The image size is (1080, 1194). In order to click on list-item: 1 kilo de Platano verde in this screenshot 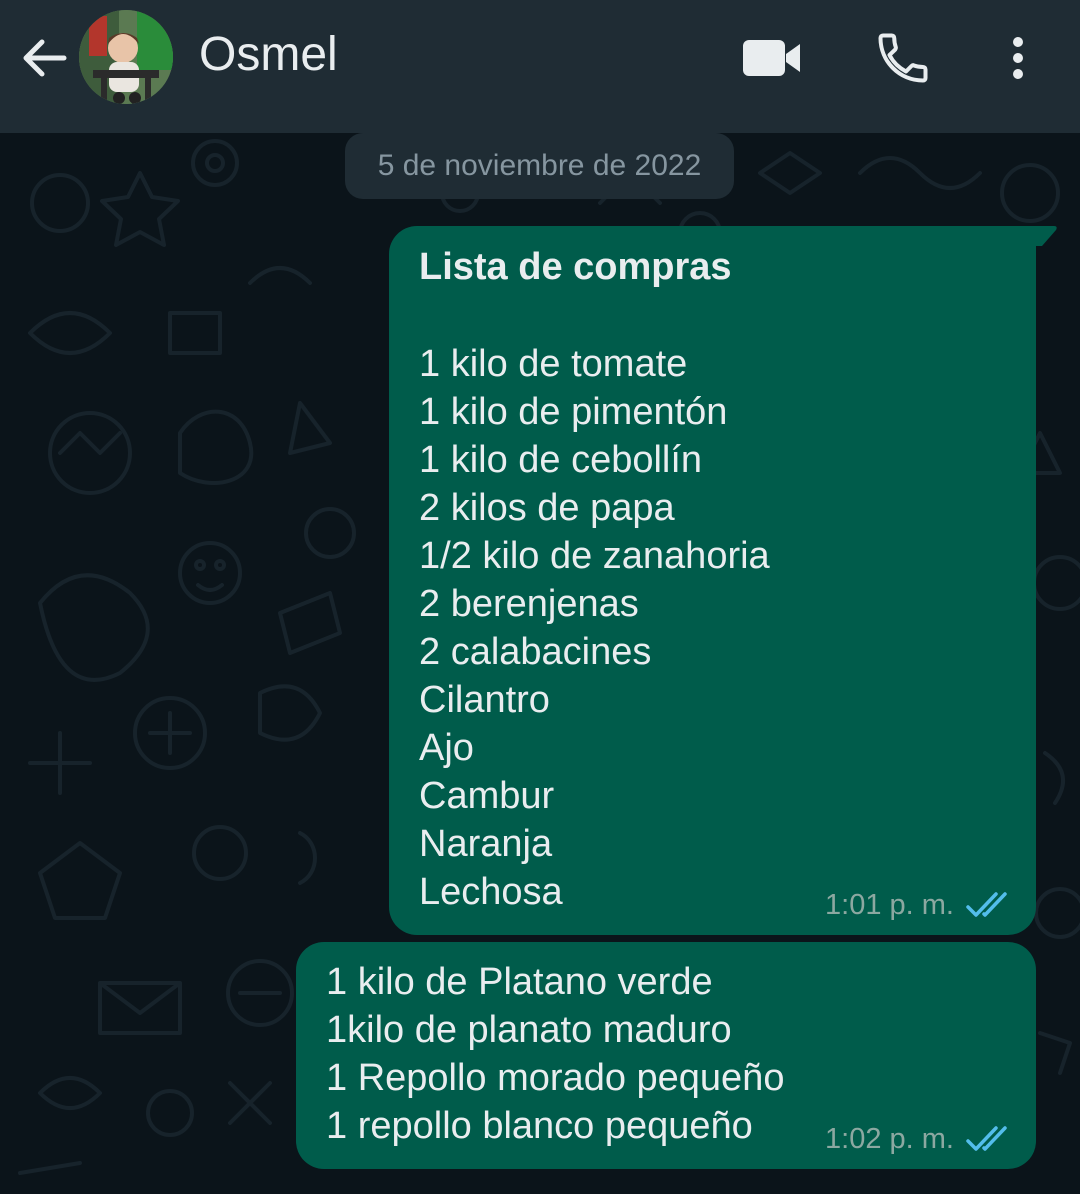, I will do `click(519, 982)`.